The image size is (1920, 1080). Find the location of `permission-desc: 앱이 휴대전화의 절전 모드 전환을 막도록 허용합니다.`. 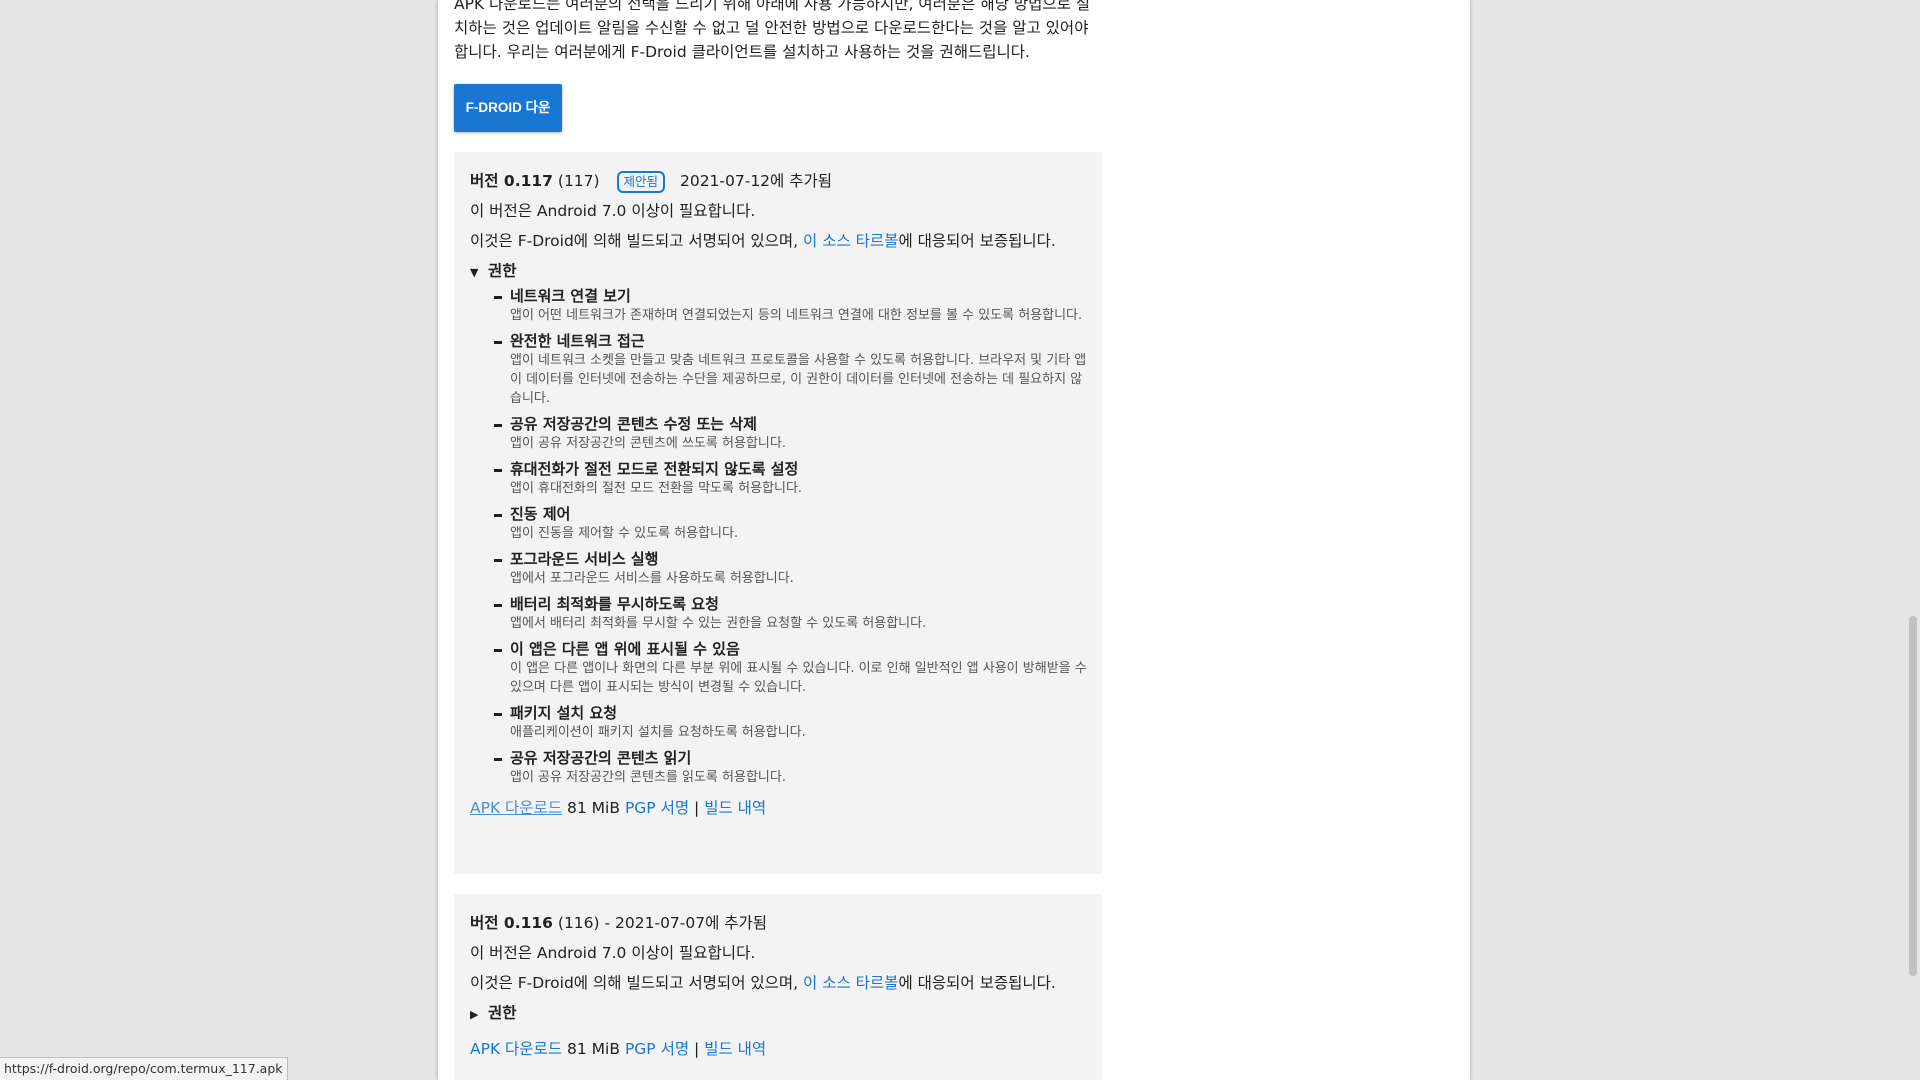

permission-desc: 앱이 휴대전화의 절전 모드 전환을 막도록 허용합니다. is located at coordinates (656, 488).